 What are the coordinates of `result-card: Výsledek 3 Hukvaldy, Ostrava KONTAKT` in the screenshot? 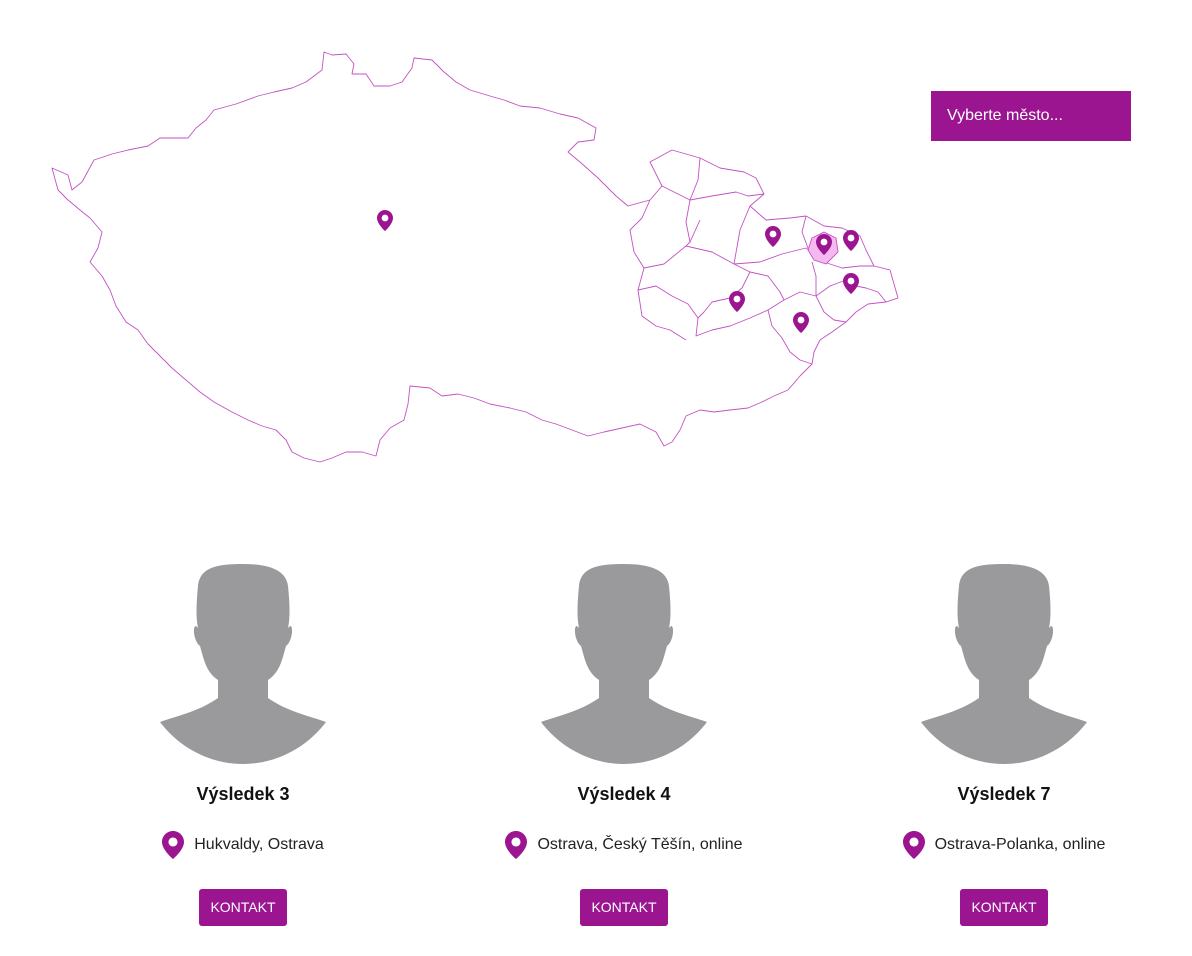 It's located at (243, 743).